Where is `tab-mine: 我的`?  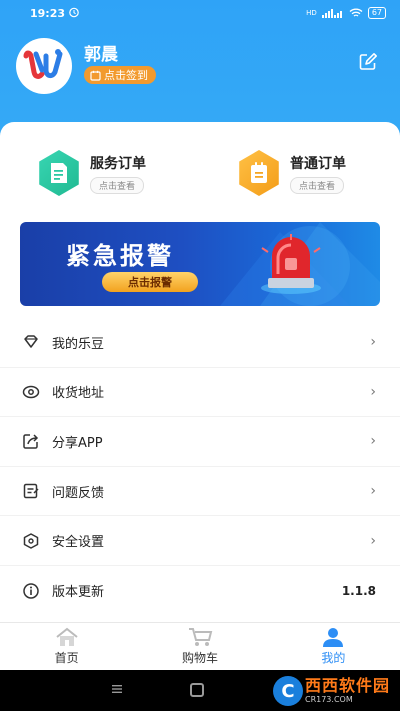
tab-mine: 我的 is located at coordinates (333, 646).